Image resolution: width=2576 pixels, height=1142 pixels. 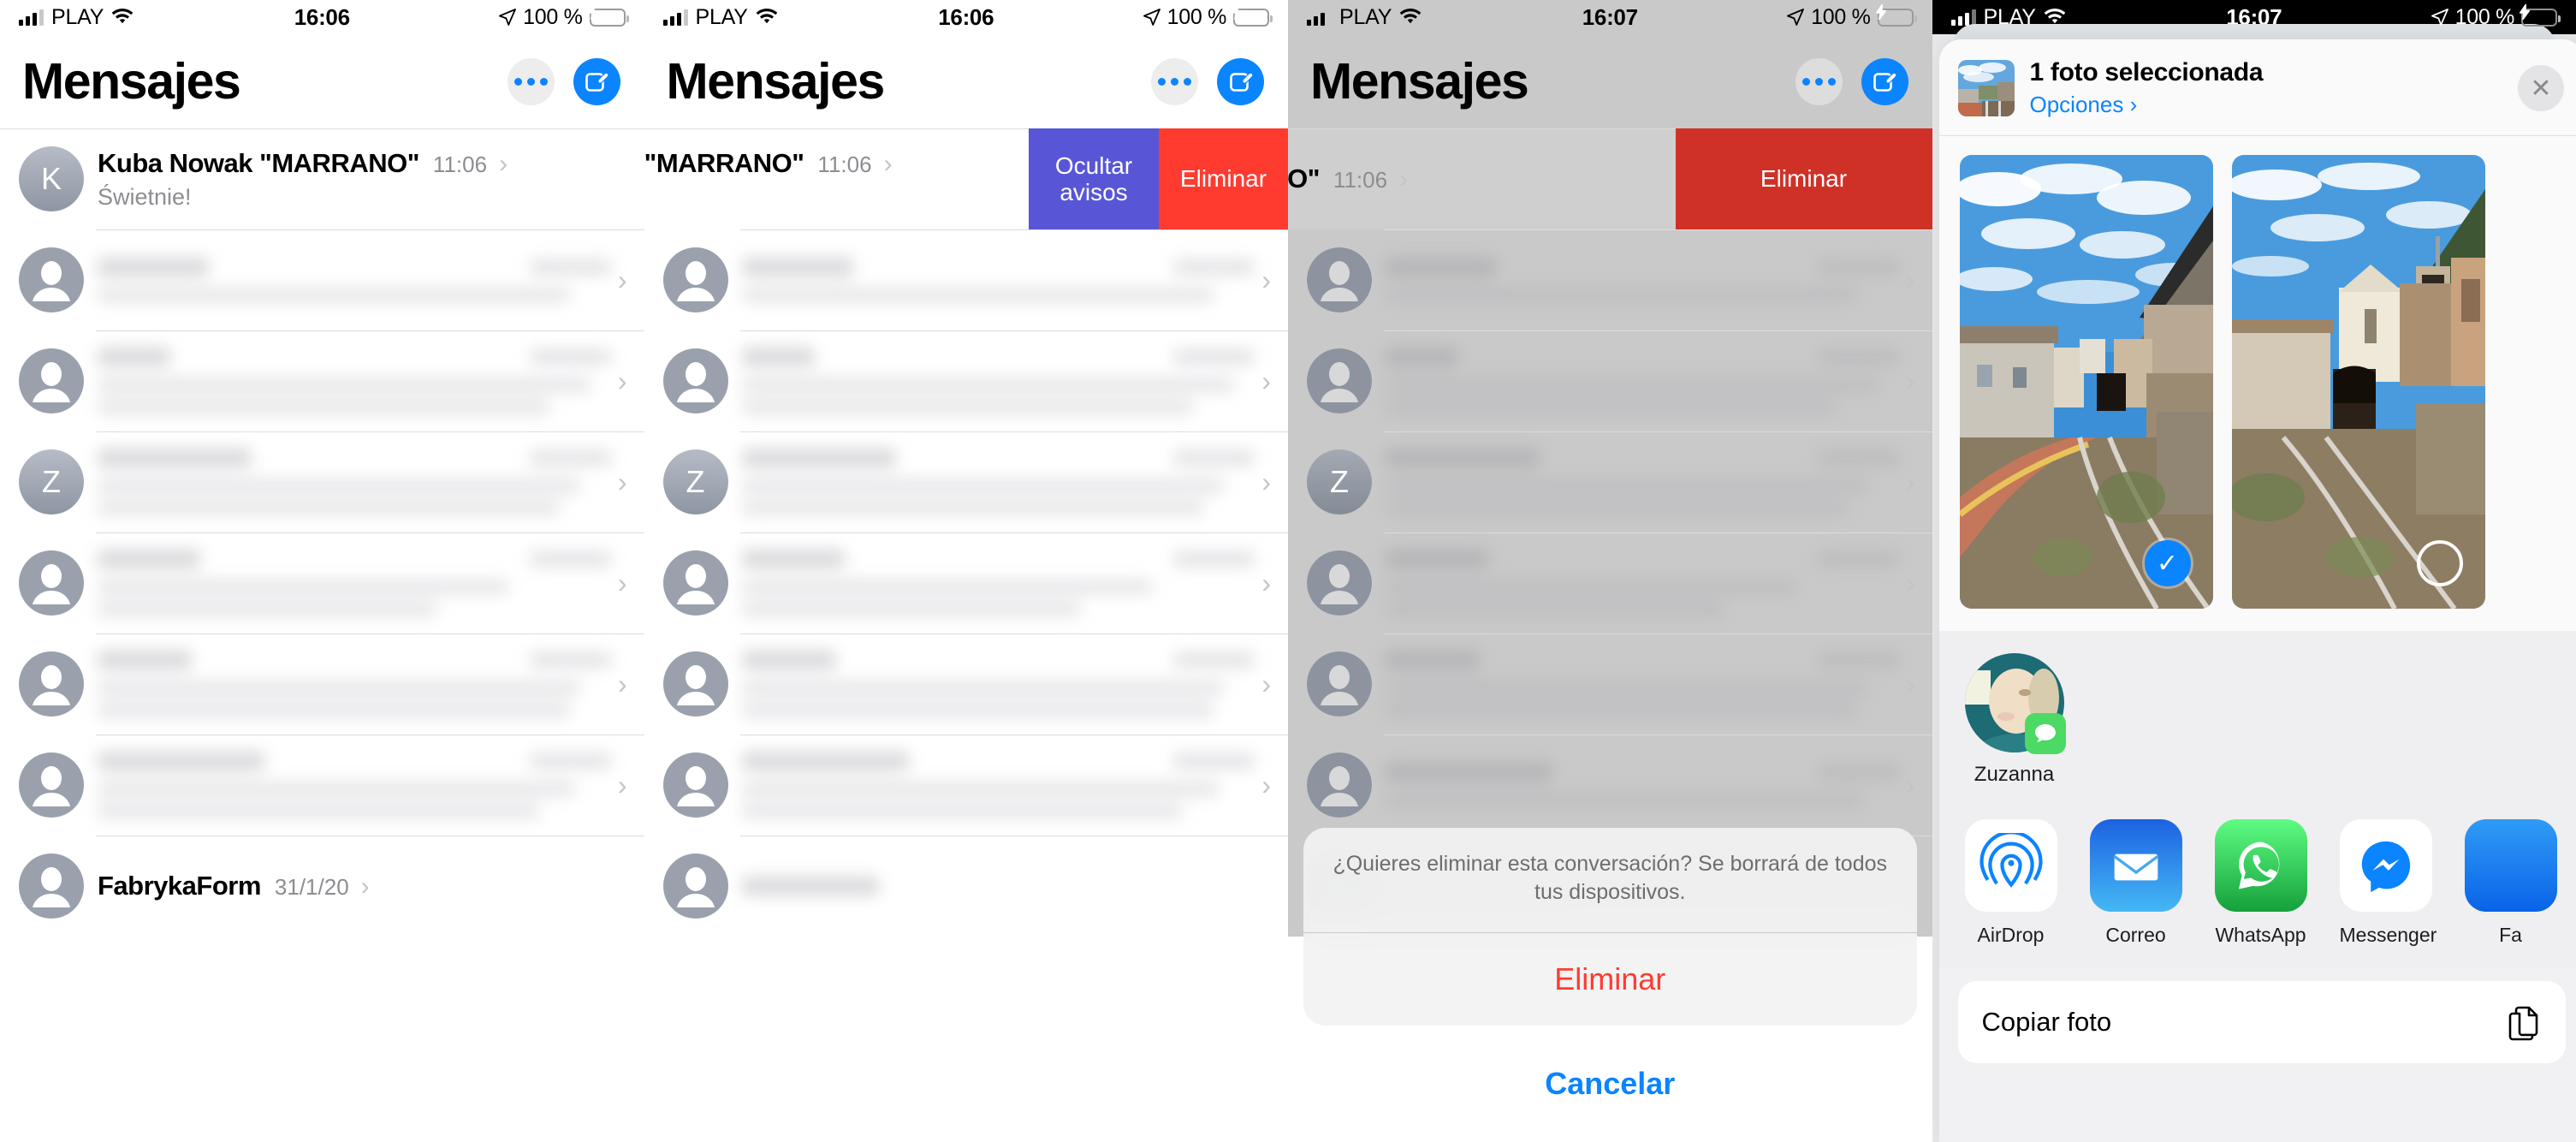 I want to click on carrier-label: PLAY, so click(x=721, y=16).